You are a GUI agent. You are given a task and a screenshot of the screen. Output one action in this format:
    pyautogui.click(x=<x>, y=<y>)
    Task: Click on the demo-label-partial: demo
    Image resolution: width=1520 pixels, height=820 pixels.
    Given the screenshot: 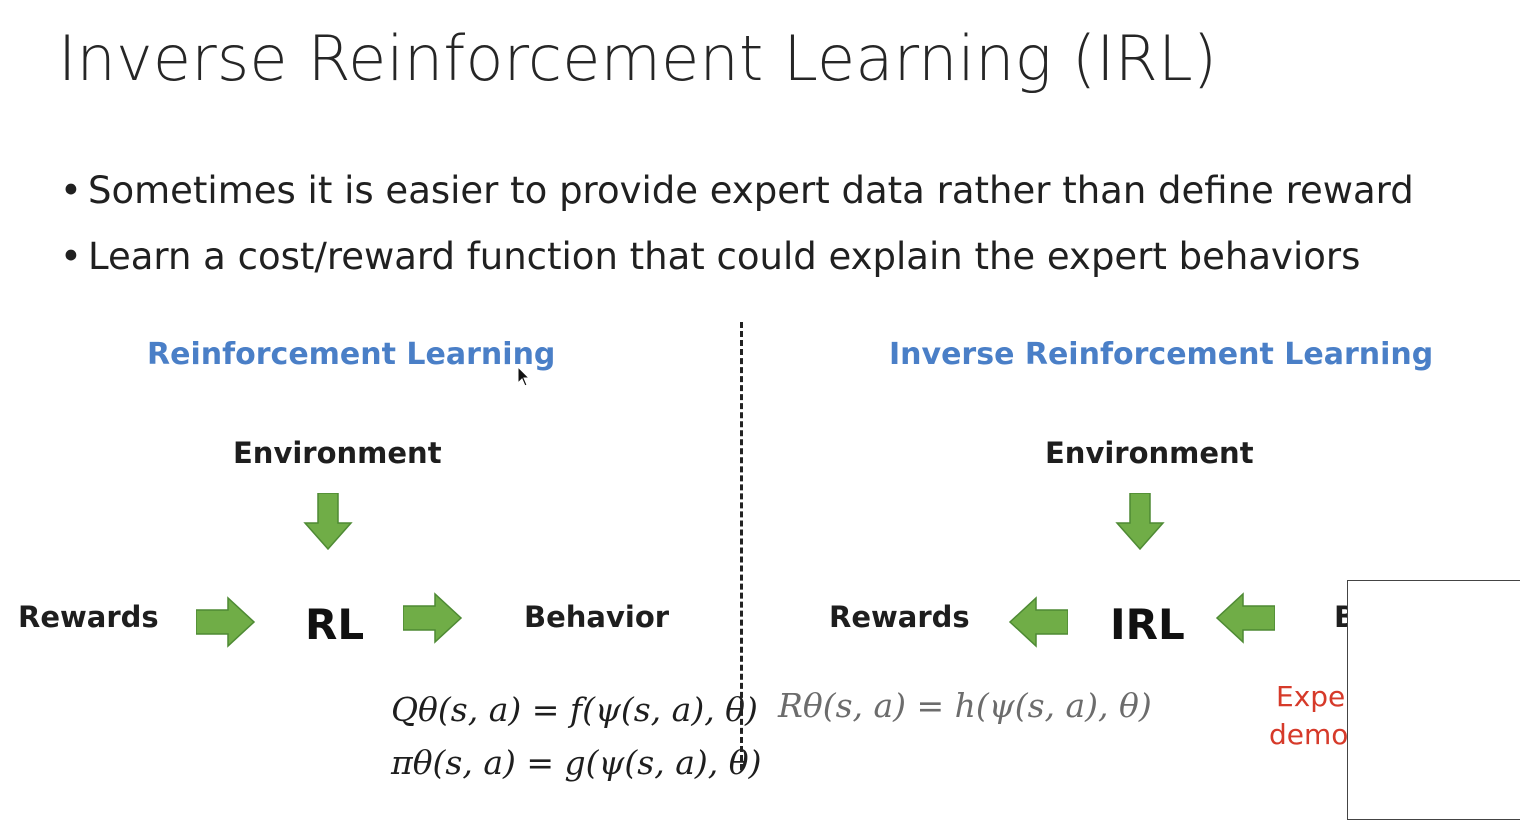 What is the action you would take?
    pyautogui.click(x=1309, y=734)
    